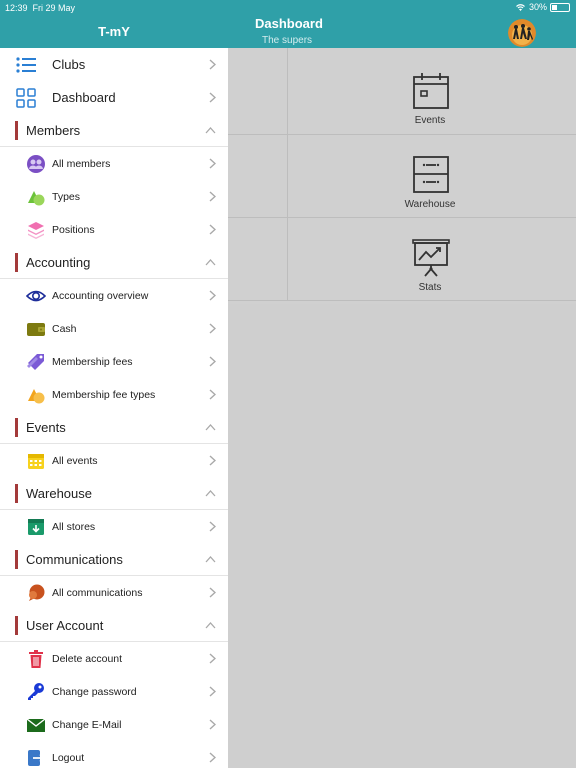 The image size is (576, 768). What do you see at coordinates (36, 725) in the screenshot?
I see `mail-icon` at bounding box center [36, 725].